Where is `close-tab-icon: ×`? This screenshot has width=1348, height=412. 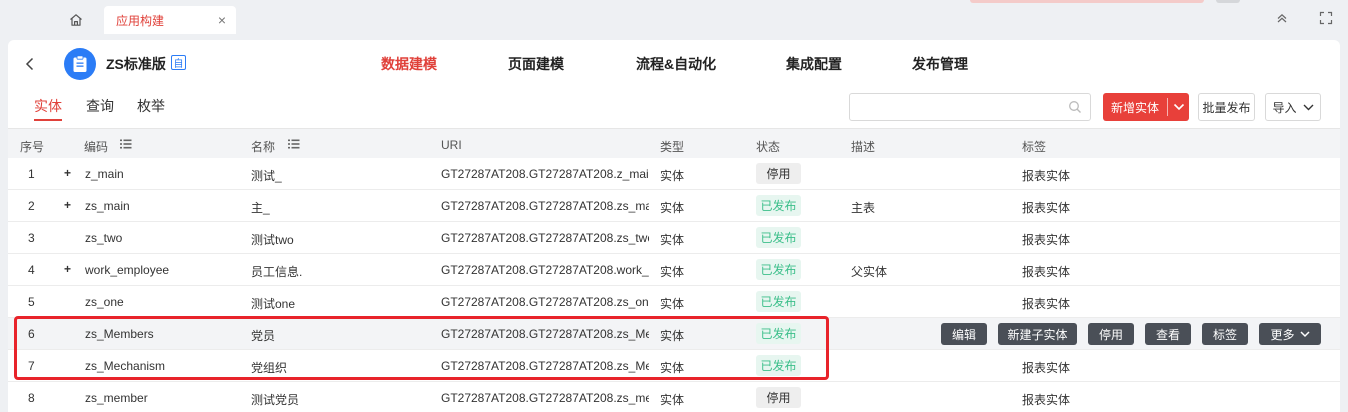 close-tab-icon: × is located at coordinates (222, 20).